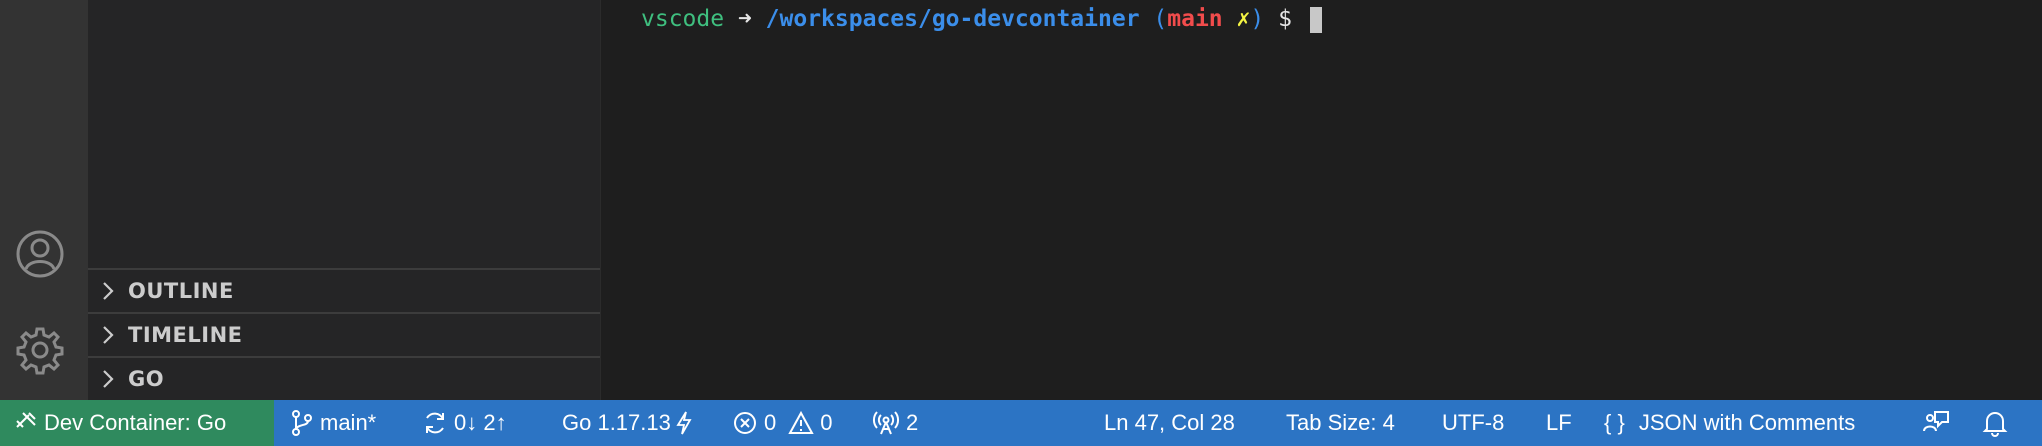 The image size is (2042, 446). What do you see at coordinates (44, 200) in the screenshot?
I see `activity-bar` at bounding box center [44, 200].